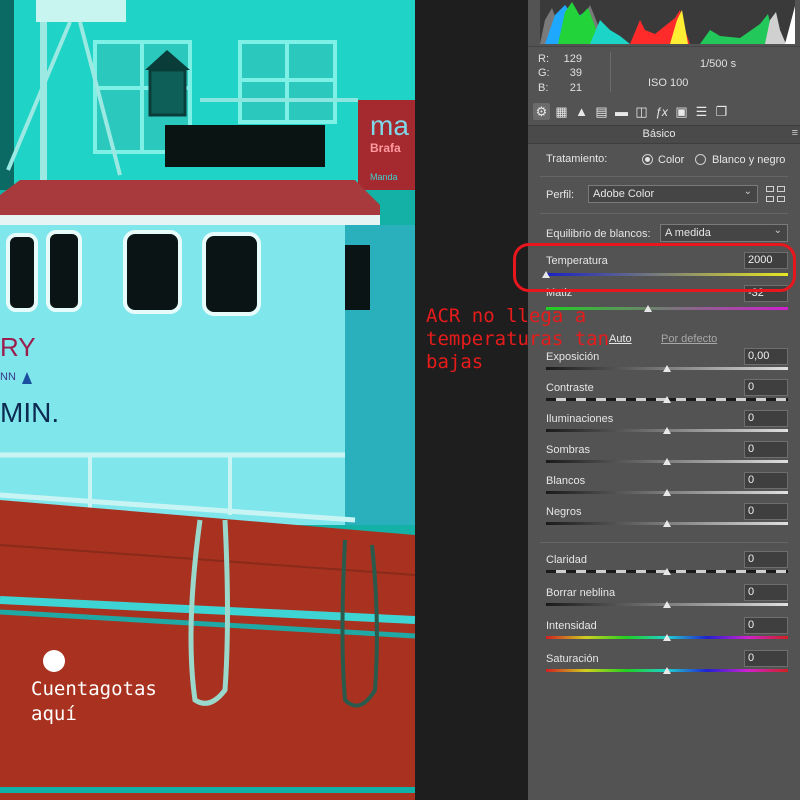 This screenshot has height=800, width=800. I want to click on white-balance-value: A medida, so click(688, 233).